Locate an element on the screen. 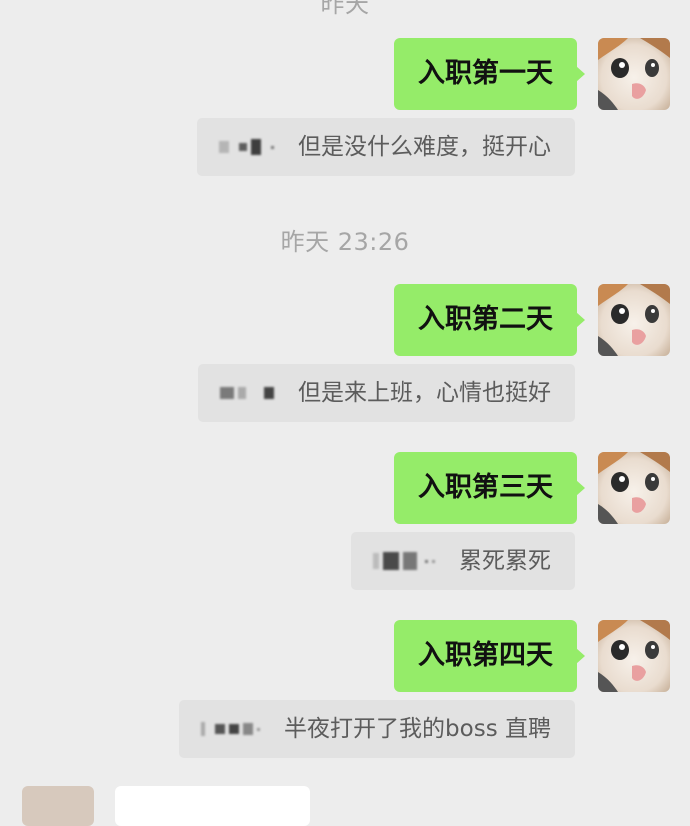  quote-text: 但是来上班，心情也挺好 is located at coordinates (424, 393).